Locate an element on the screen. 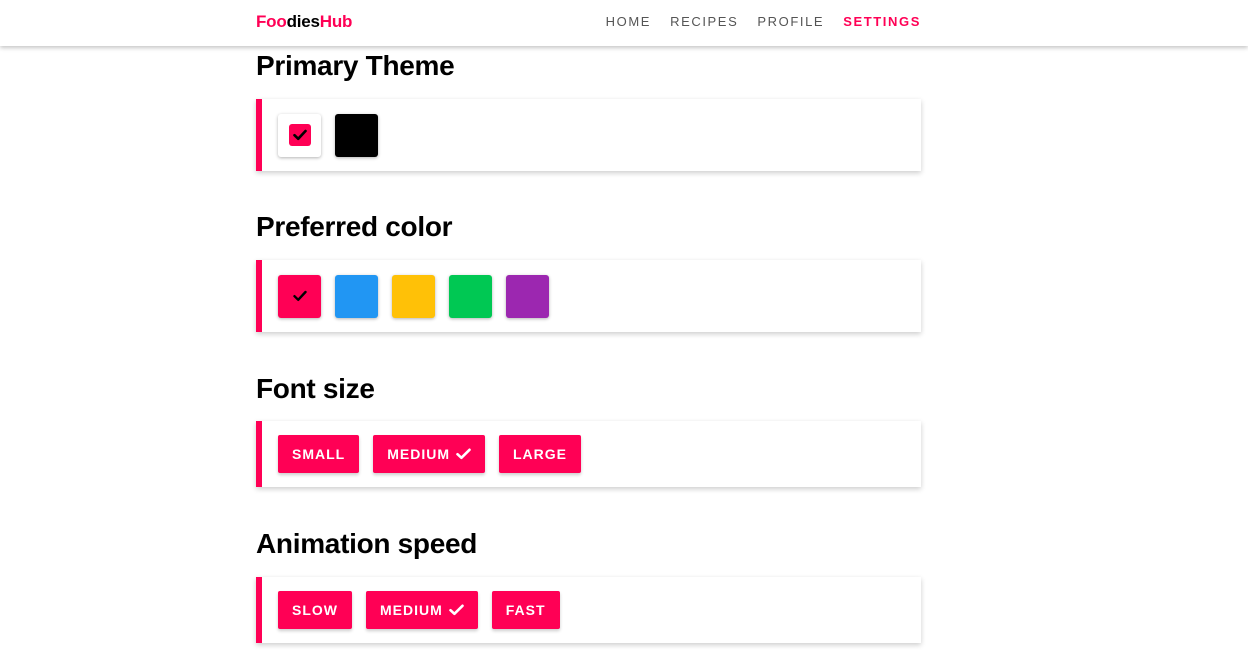 The width and height of the screenshot is (1248, 651). brand-logo: FoodiesHub is located at coordinates (304, 22).